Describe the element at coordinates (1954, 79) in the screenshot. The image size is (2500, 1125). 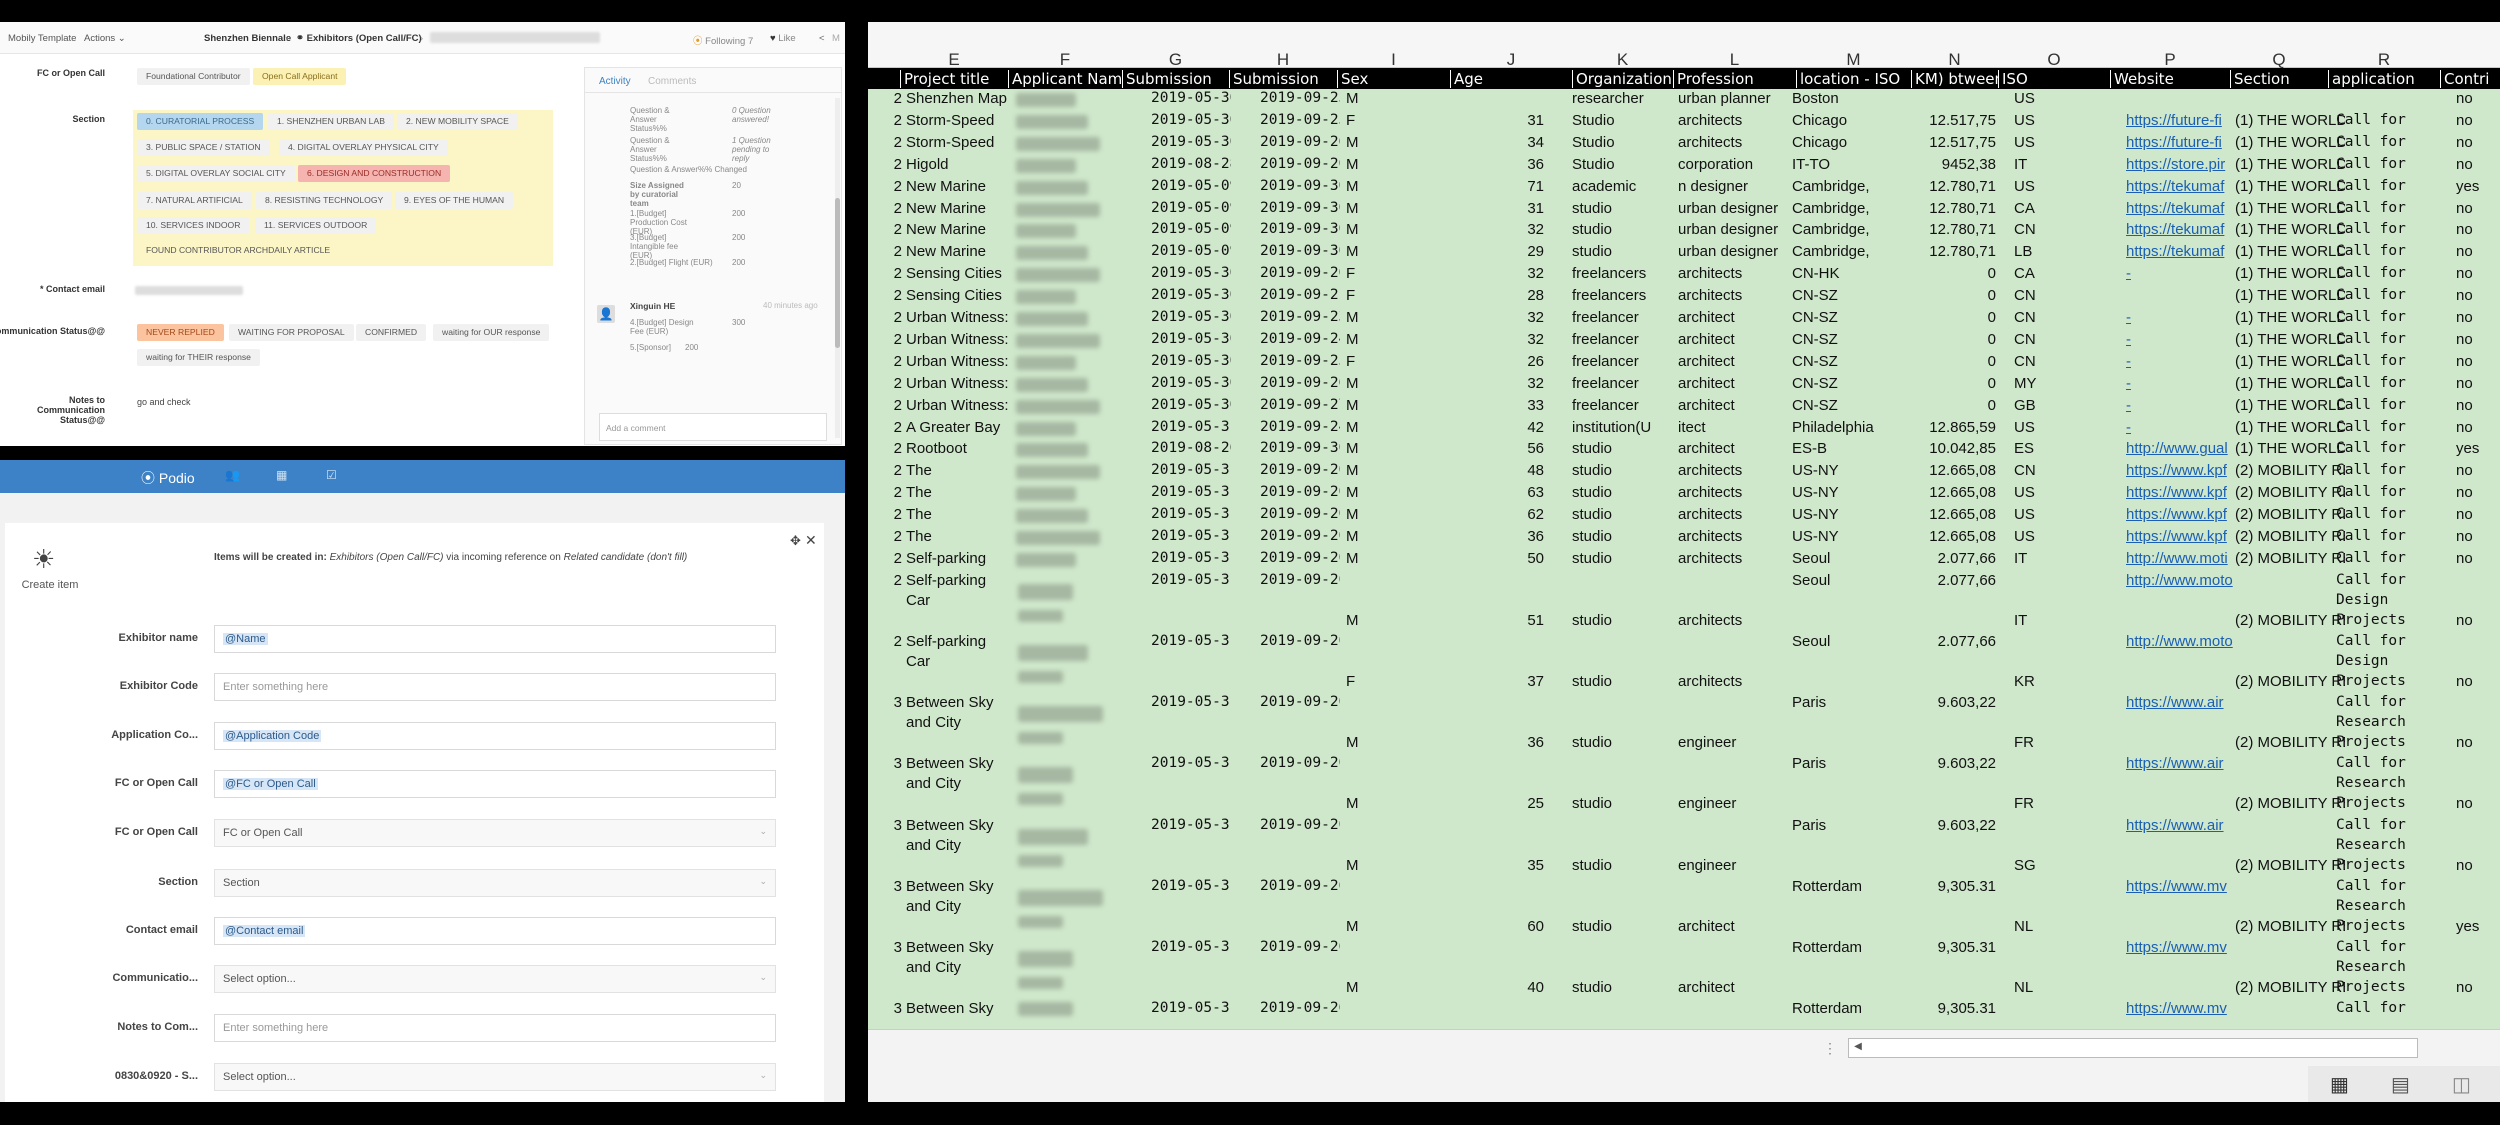
I see `column-header: KM) btween SZ` at that location.